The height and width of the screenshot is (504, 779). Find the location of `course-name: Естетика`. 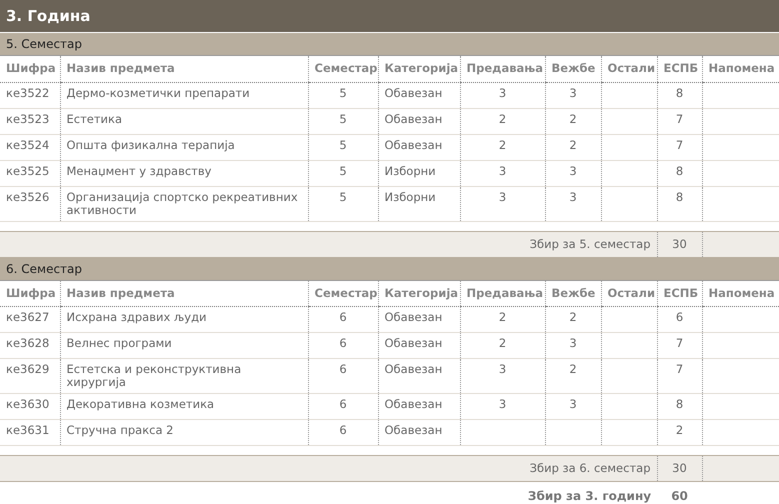

course-name: Естетика is located at coordinates (184, 121).